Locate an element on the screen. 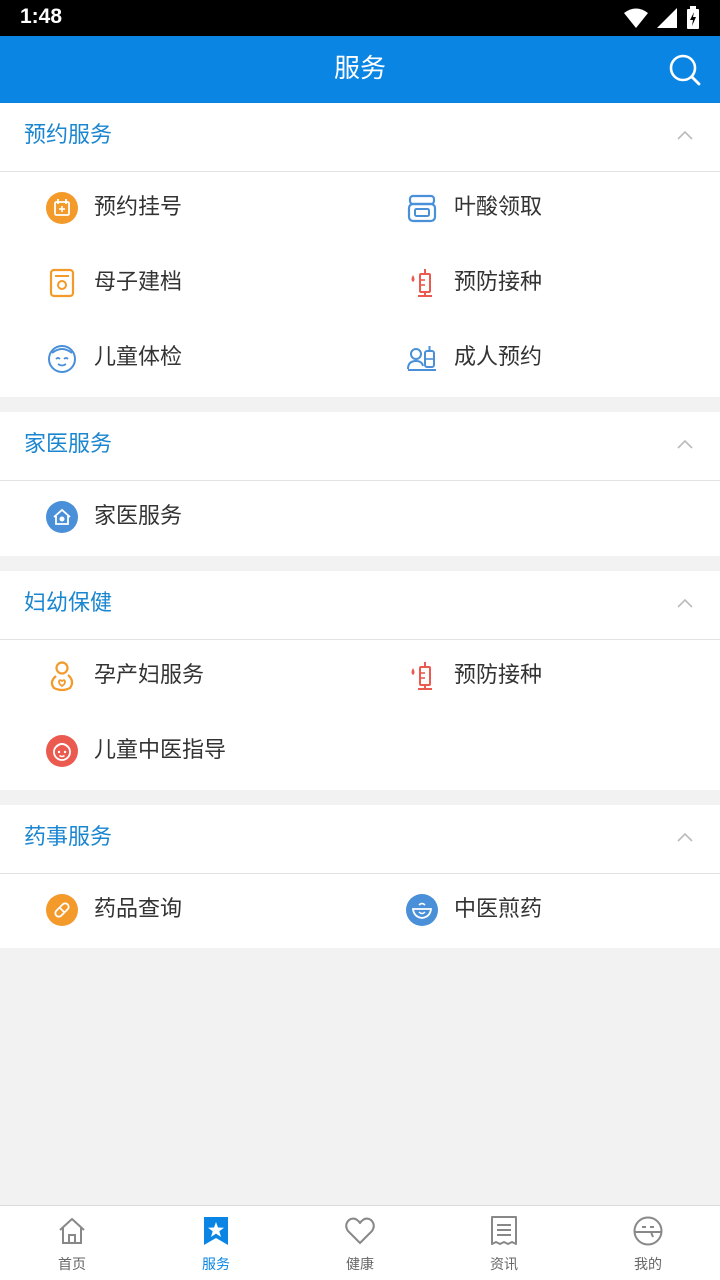  service-item-vaccination: 预防接种 is located at coordinates (563, 283).